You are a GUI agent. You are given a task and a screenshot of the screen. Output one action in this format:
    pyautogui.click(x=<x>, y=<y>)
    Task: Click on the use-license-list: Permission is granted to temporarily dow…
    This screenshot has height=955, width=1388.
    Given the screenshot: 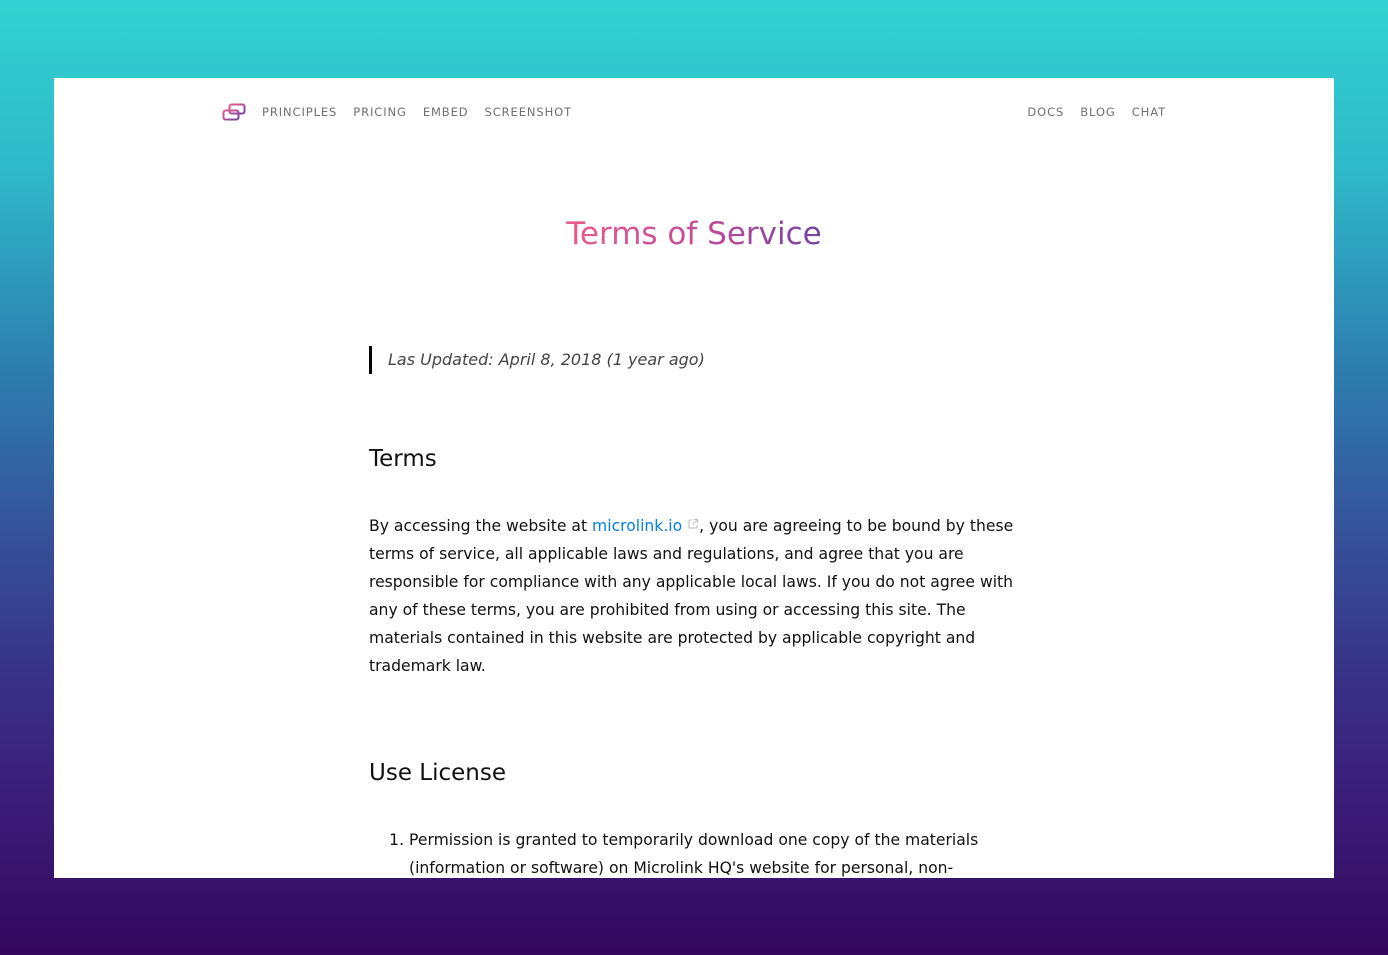 What is the action you would take?
    pyautogui.click(x=694, y=852)
    